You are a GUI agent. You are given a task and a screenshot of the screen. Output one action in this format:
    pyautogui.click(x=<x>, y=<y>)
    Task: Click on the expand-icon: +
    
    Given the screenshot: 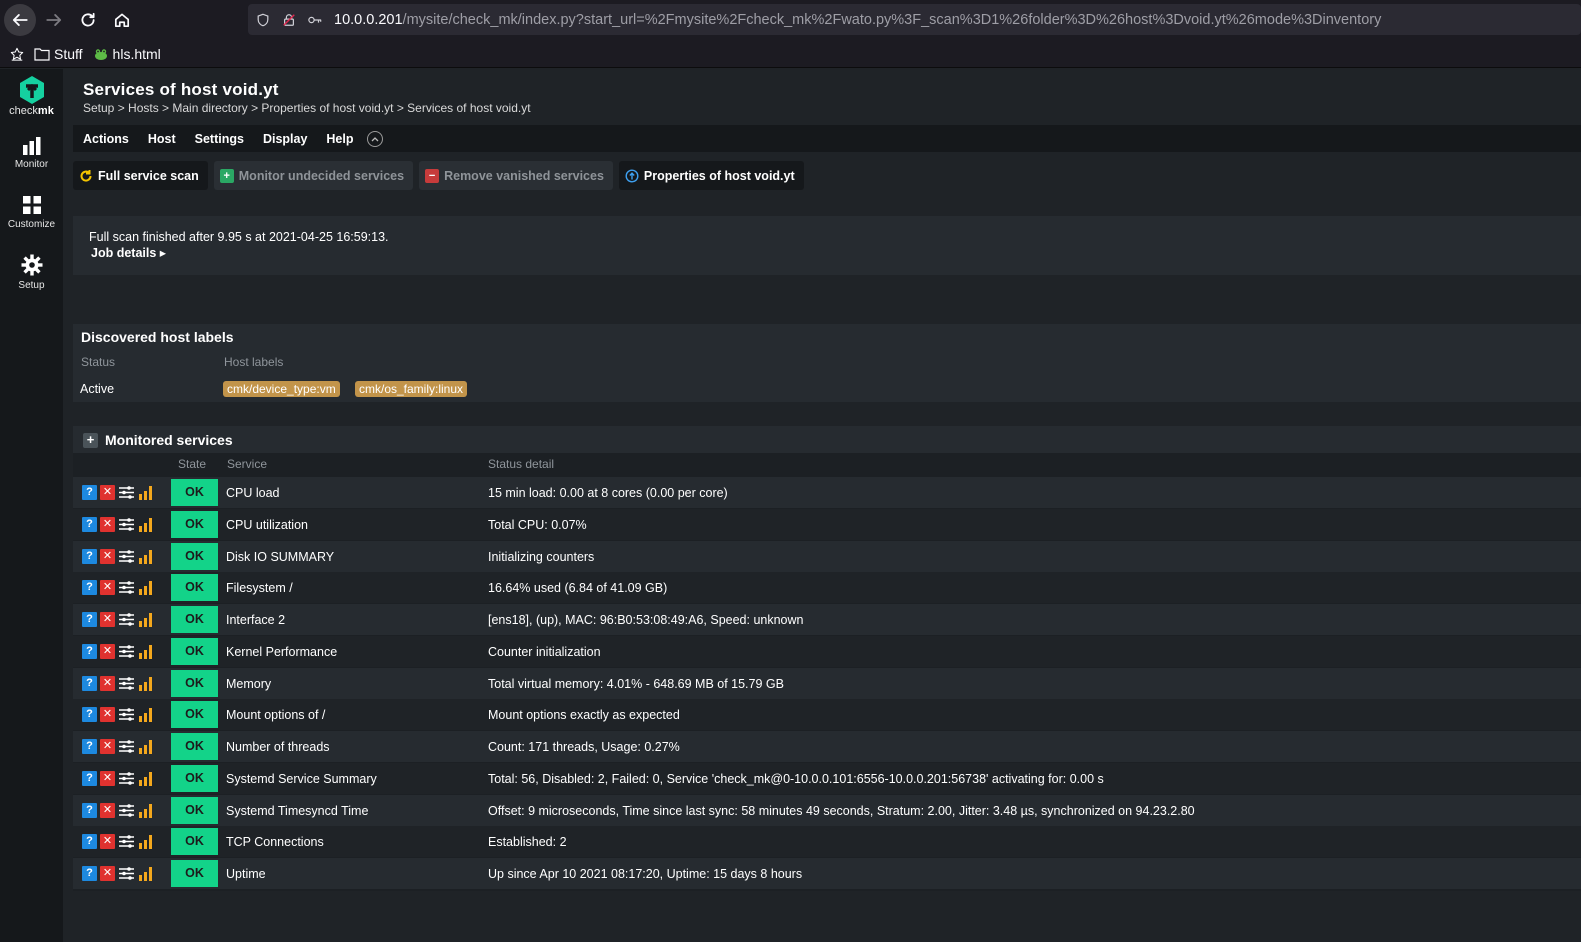 What is the action you would take?
    pyautogui.click(x=90, y=440)
    